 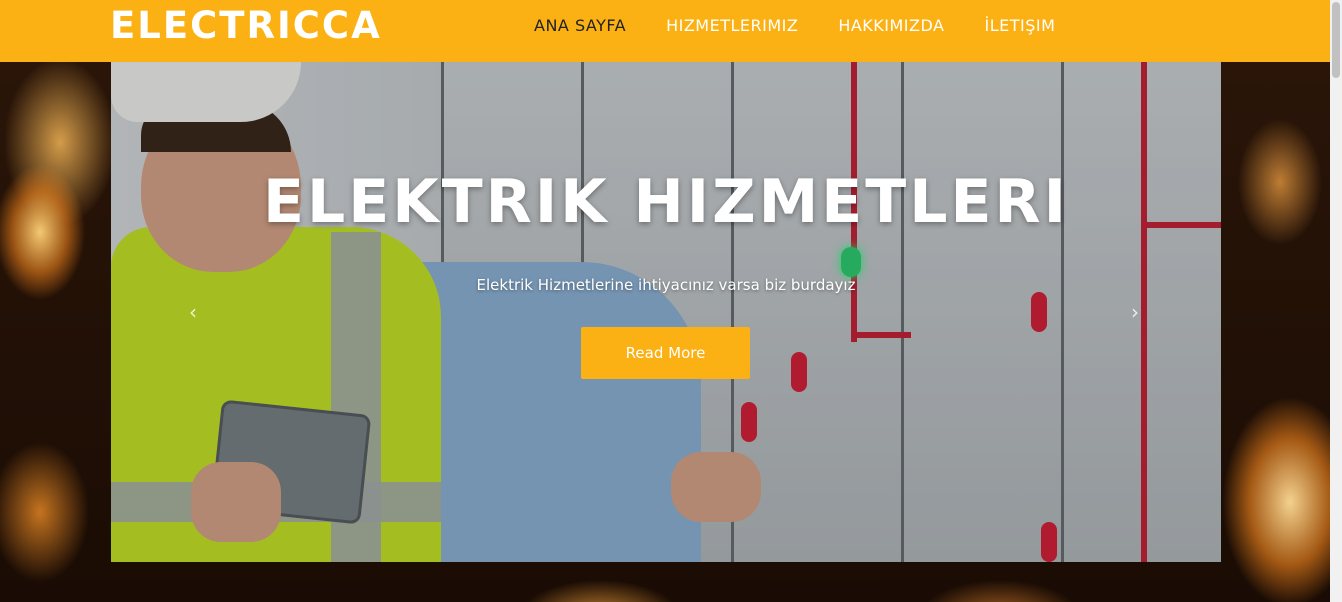 I want to click on read-more-button: Read More, so click(x=665, y=353).